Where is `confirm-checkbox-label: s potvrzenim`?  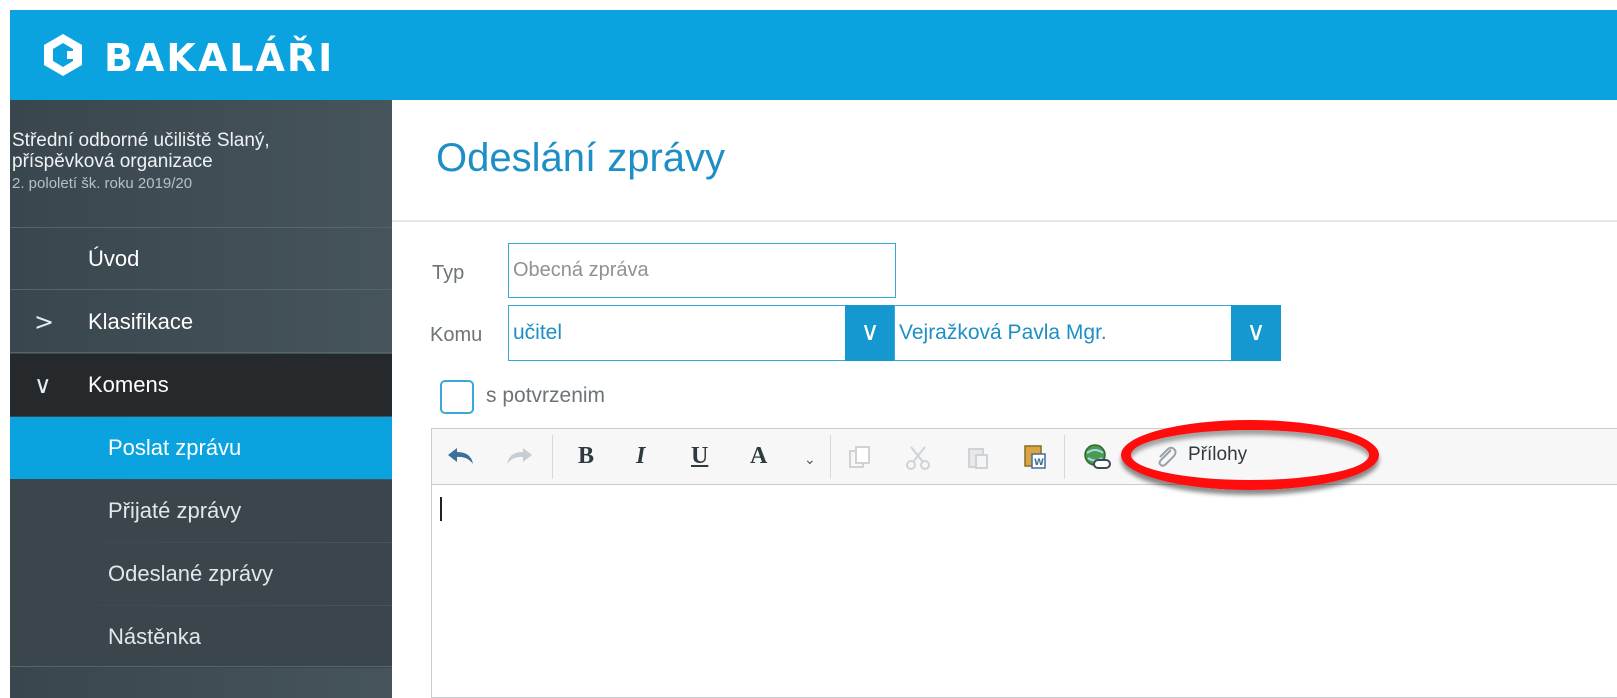 confirm-checkbox-label: s potvrzenim is located at coordinates (546, 395).